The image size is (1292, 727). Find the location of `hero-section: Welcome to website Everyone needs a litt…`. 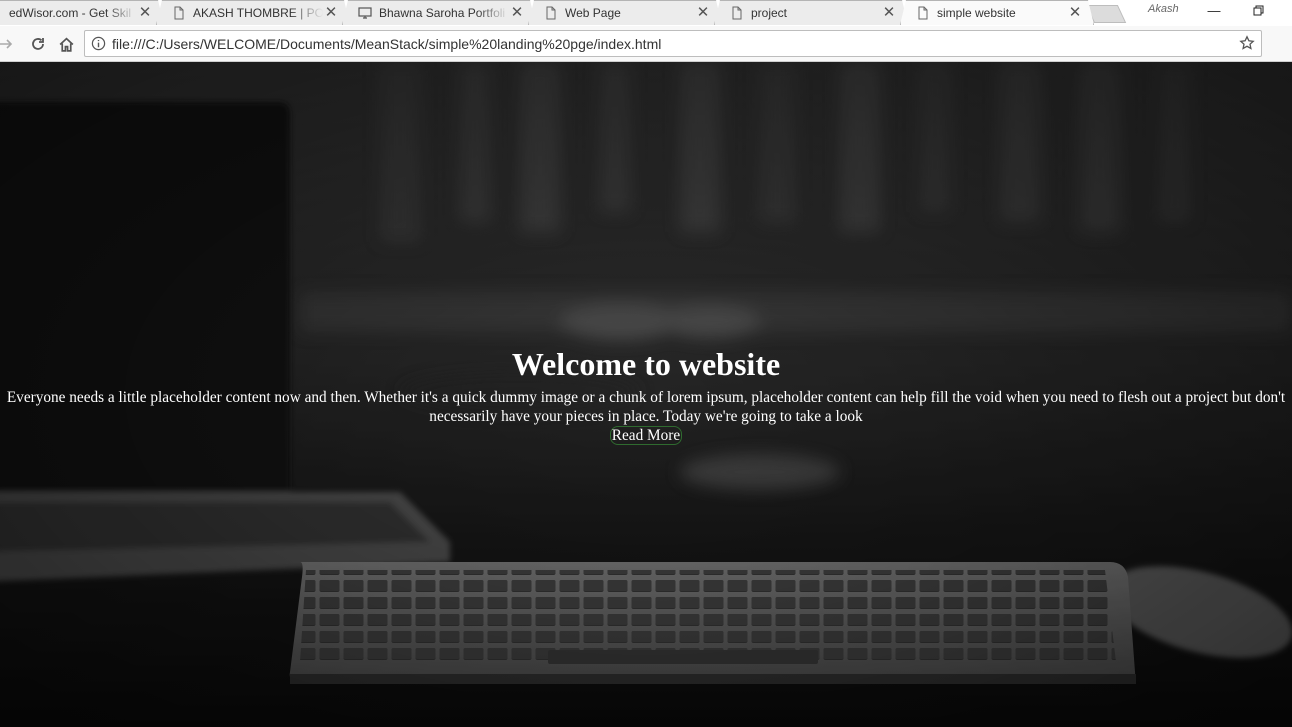

hero-section: Welcome to website Everyone needs a litt… is located at coordinates (646, 394).